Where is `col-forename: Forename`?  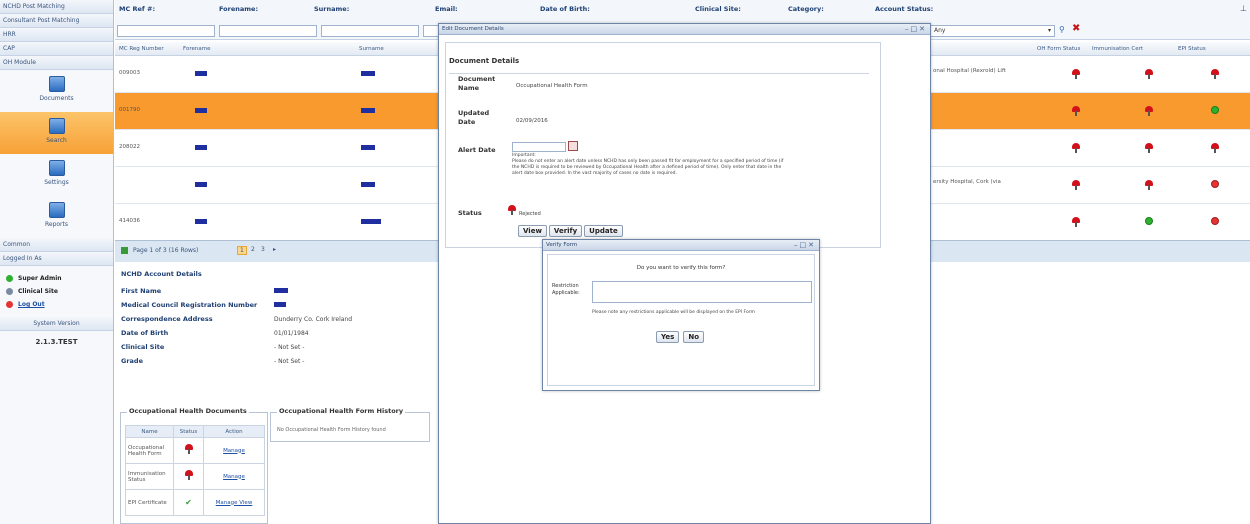
col-forename: Forename is located at coordinates (196, 49).